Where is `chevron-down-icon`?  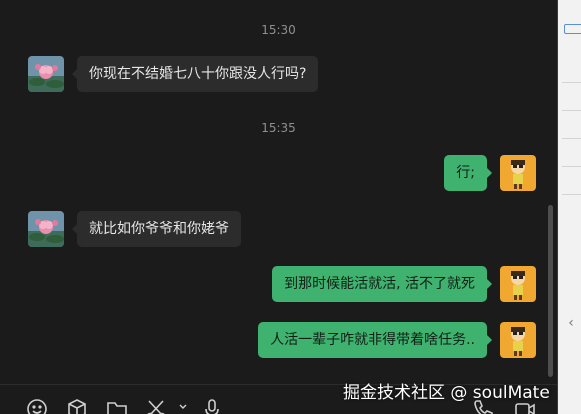 chevron-down-icon is located at coordinates (179, 406).